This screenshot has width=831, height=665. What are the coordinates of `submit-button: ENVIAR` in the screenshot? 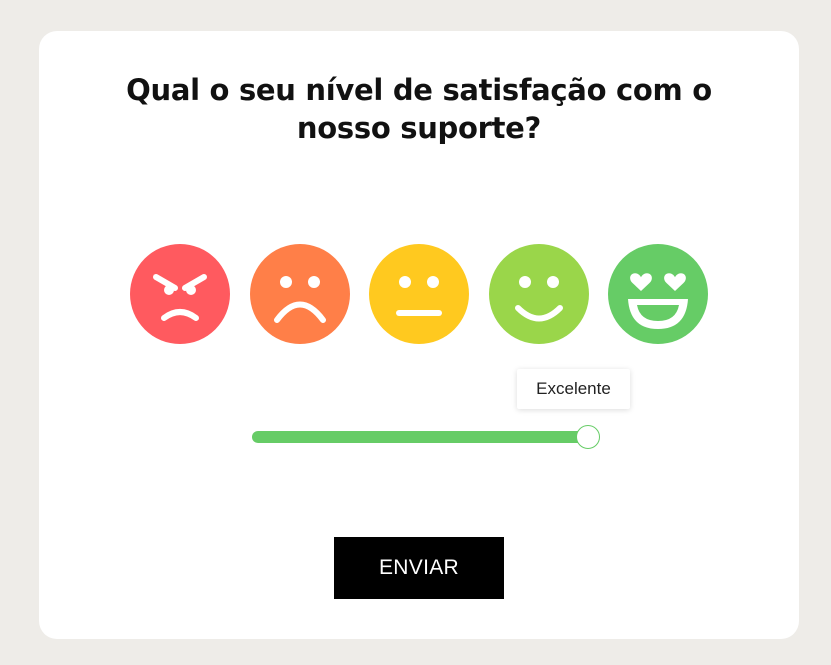 It's located at (419, 568).